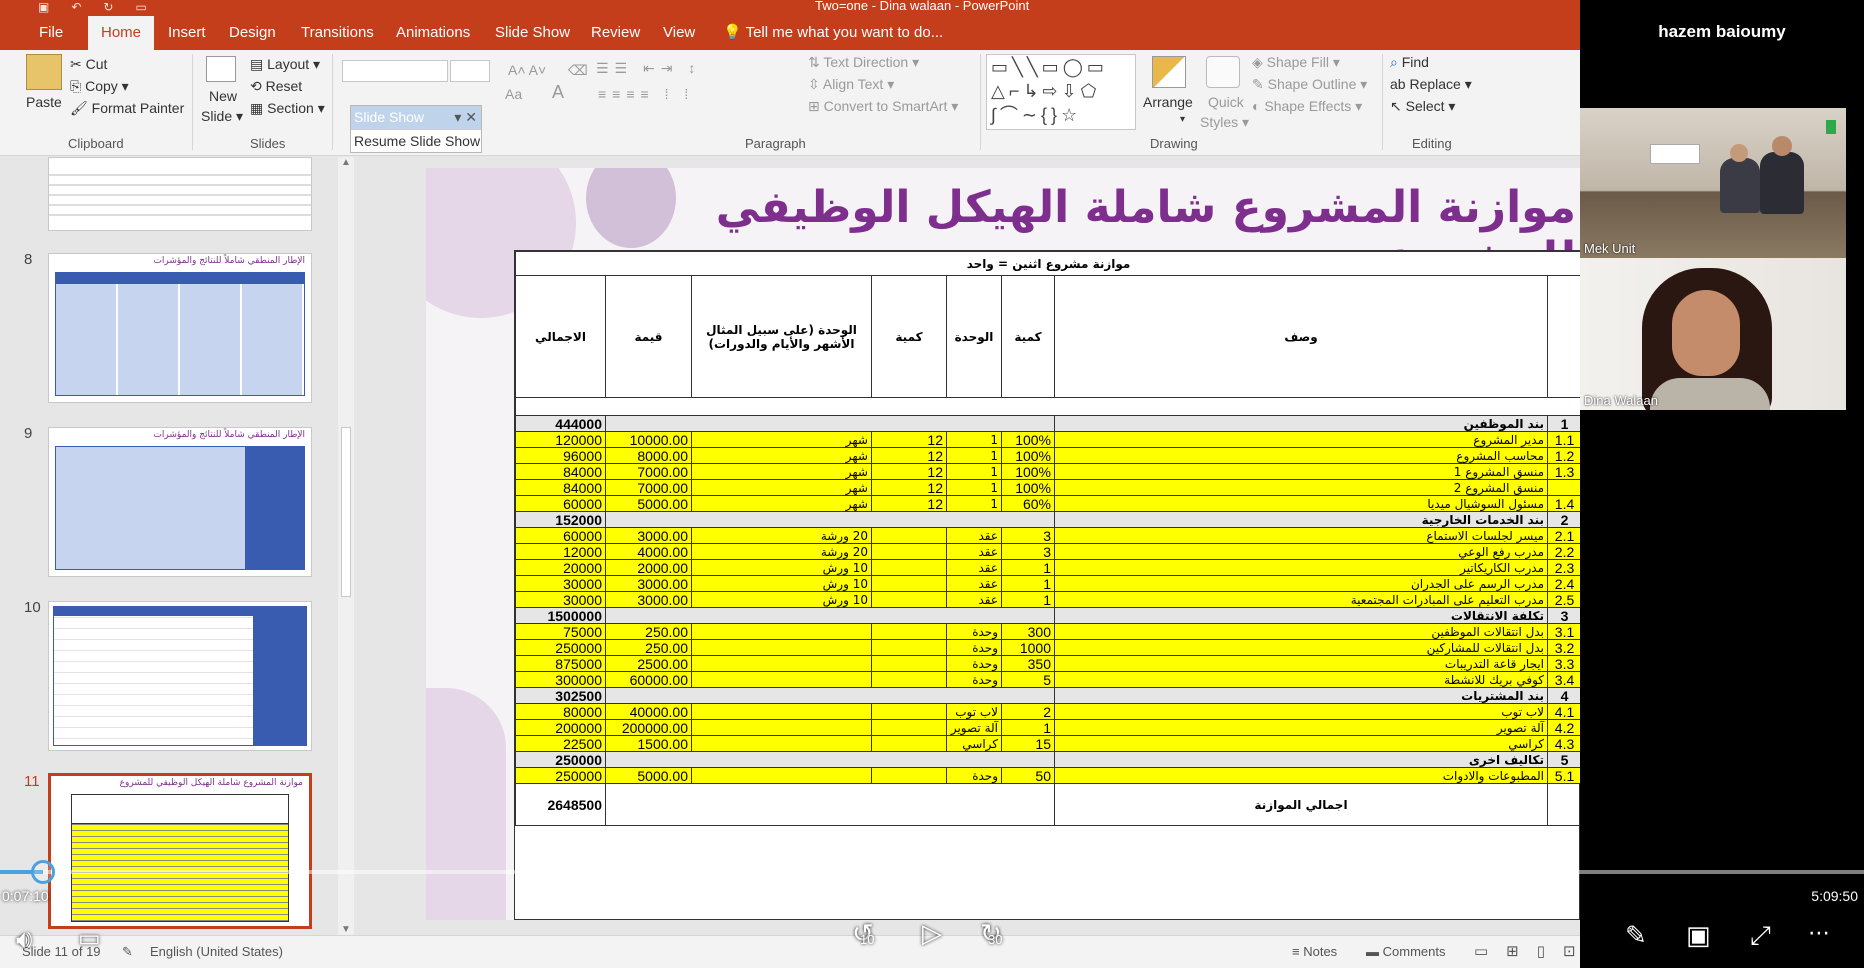 This screenshot has width=1864, height=968. Describe the element at coordinates (781, 775) in the screenshot. I see `cell-unit-long` at that location.